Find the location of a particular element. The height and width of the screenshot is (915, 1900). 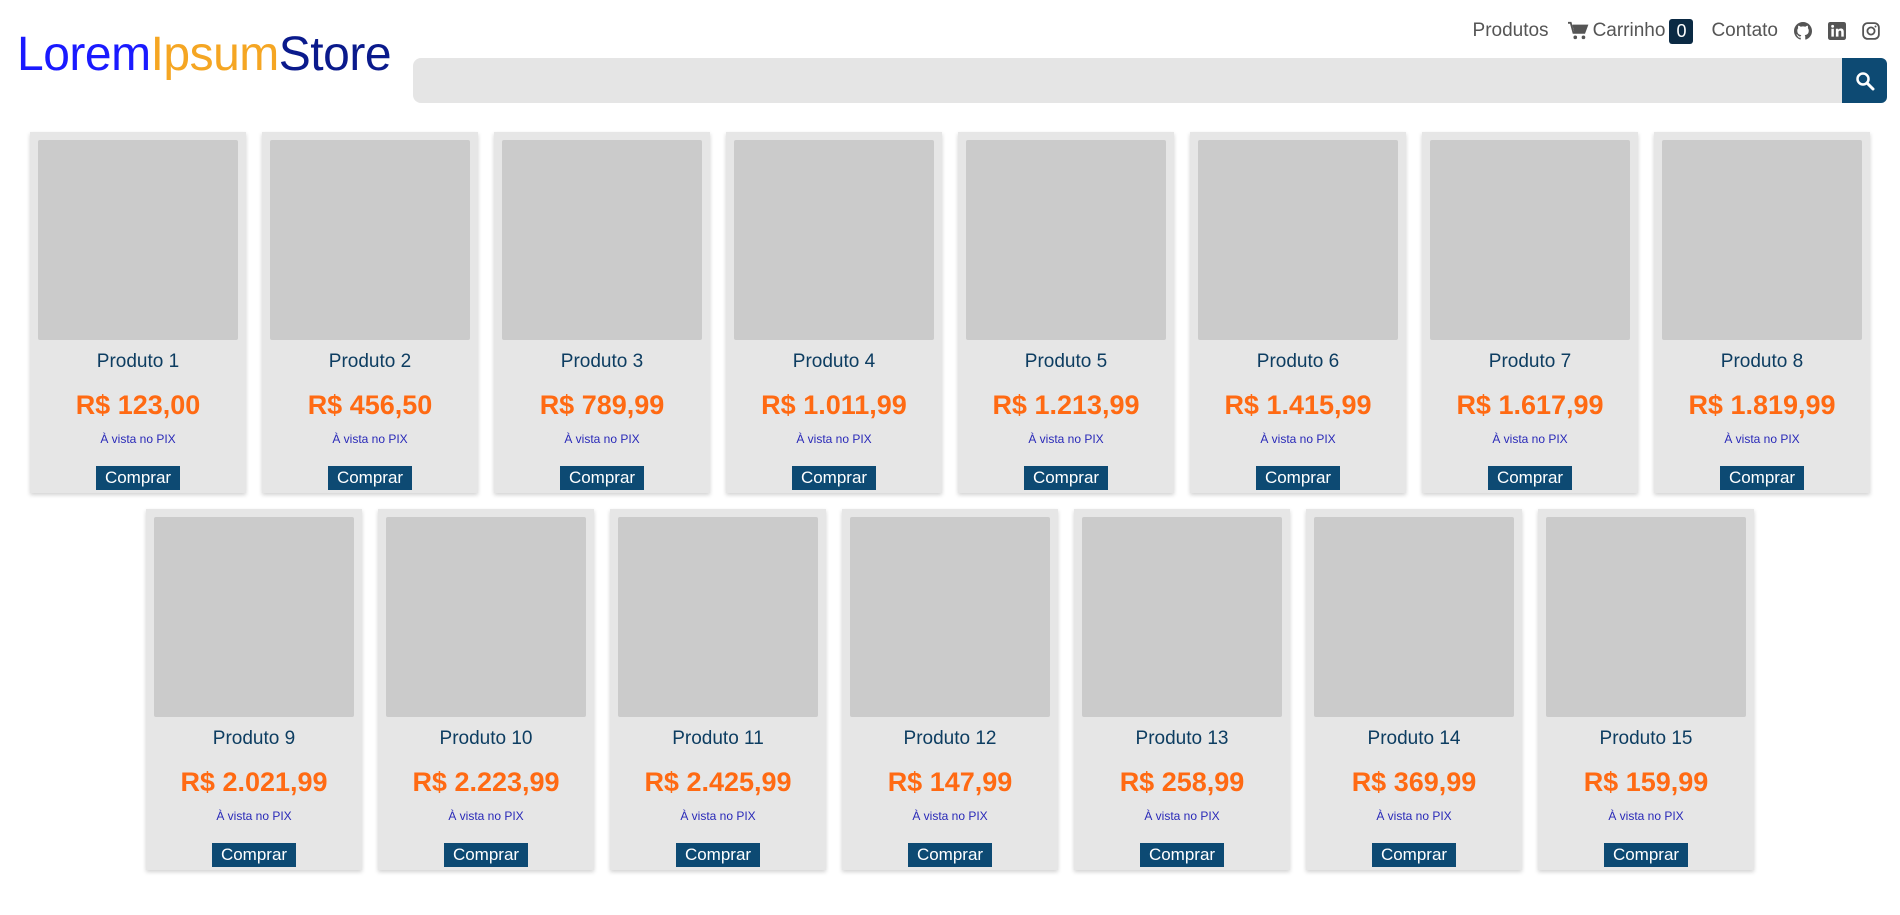

logo: LoremIpsumStore is located at coordinates (204, 54).